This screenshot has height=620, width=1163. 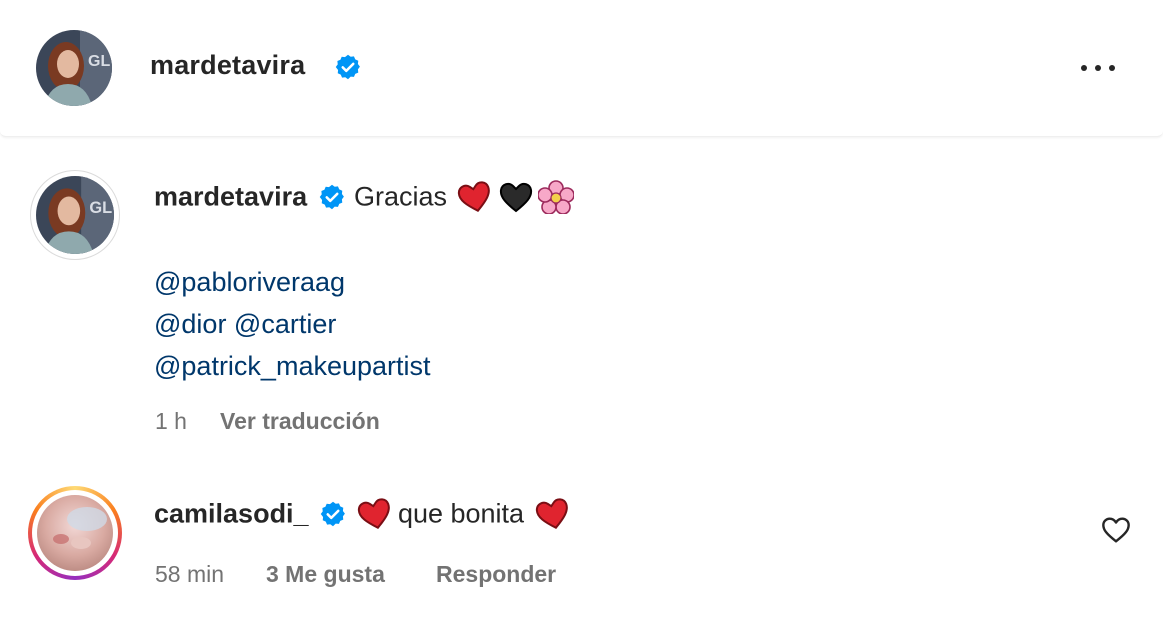 I want to click on heart-outline-icon, so click(x=1116, y=530).